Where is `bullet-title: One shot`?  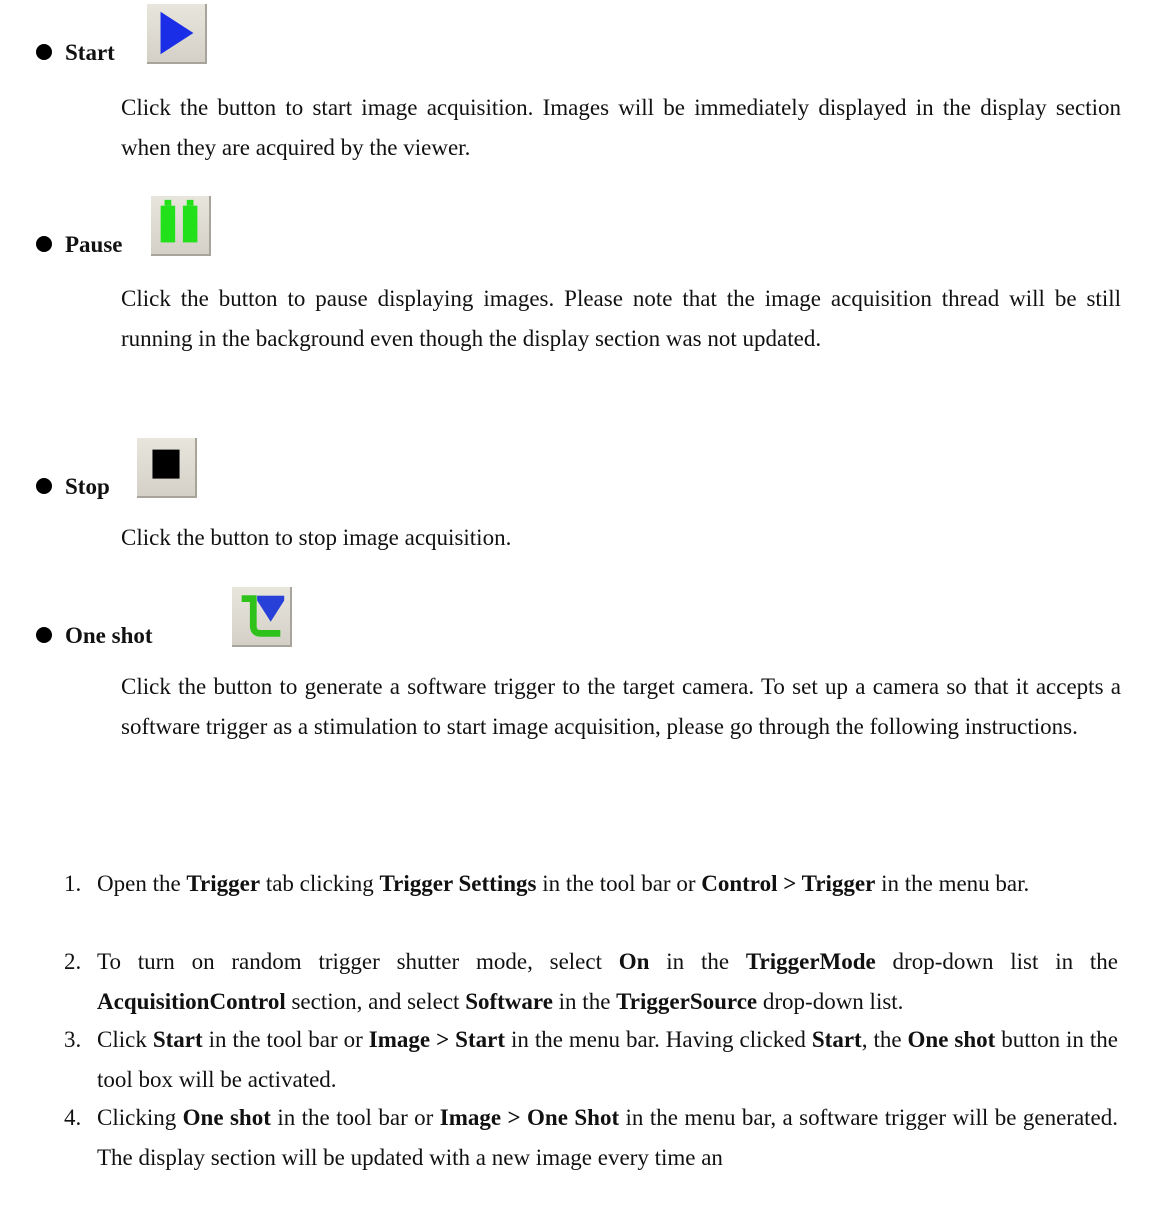 bullet-title: One shot is located at coordinates (109, 635).